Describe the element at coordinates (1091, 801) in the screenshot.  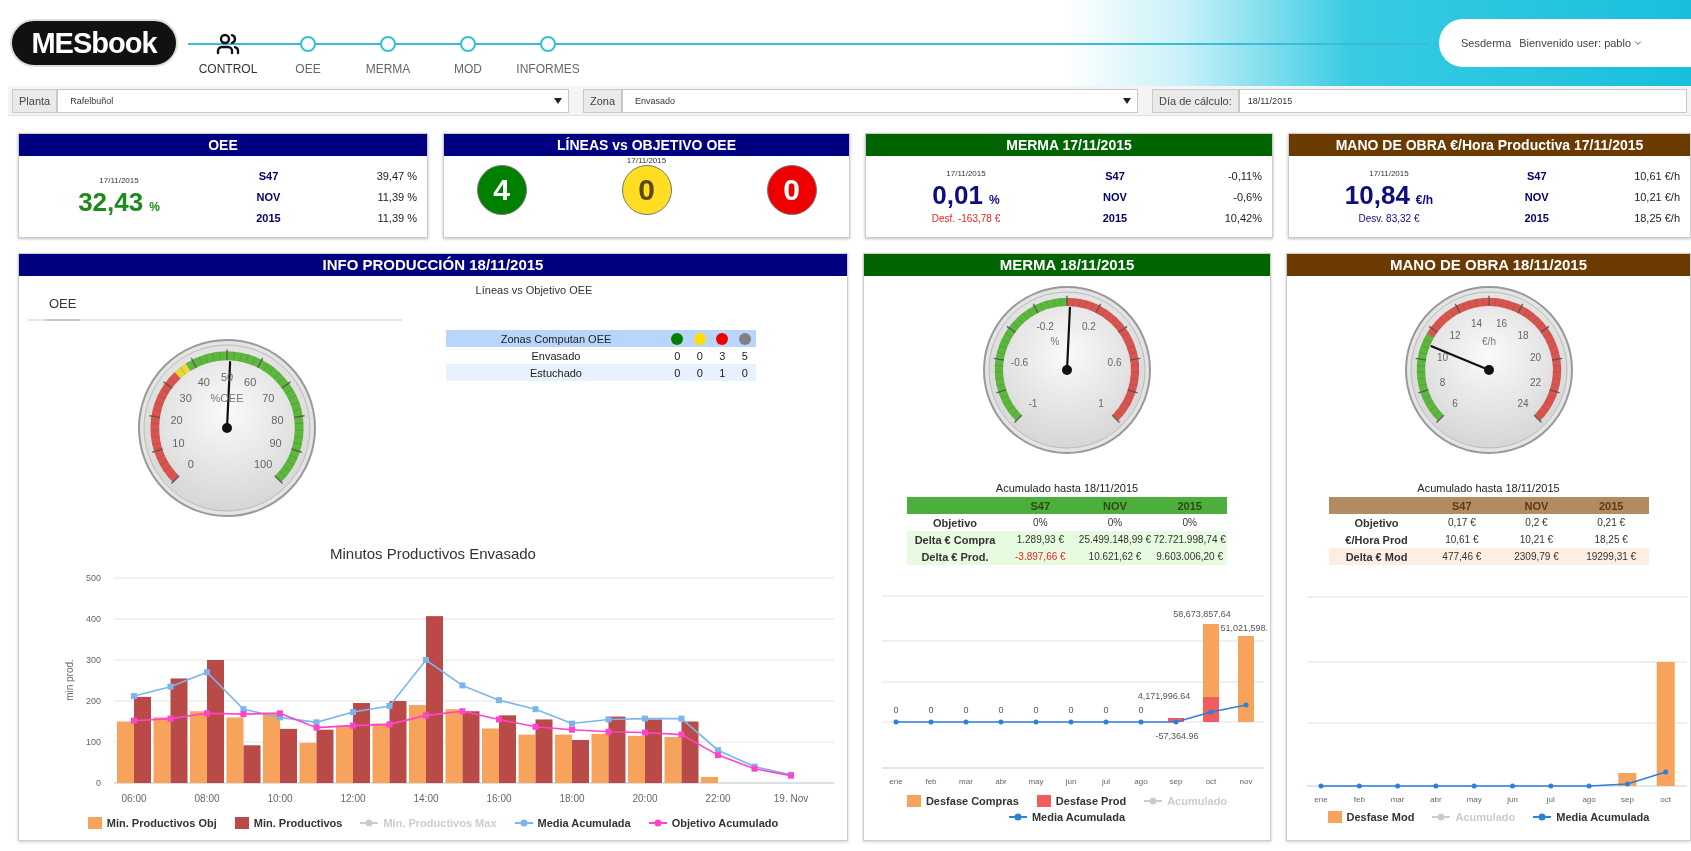
I see `legend-label: Desfase Prod` at that location.